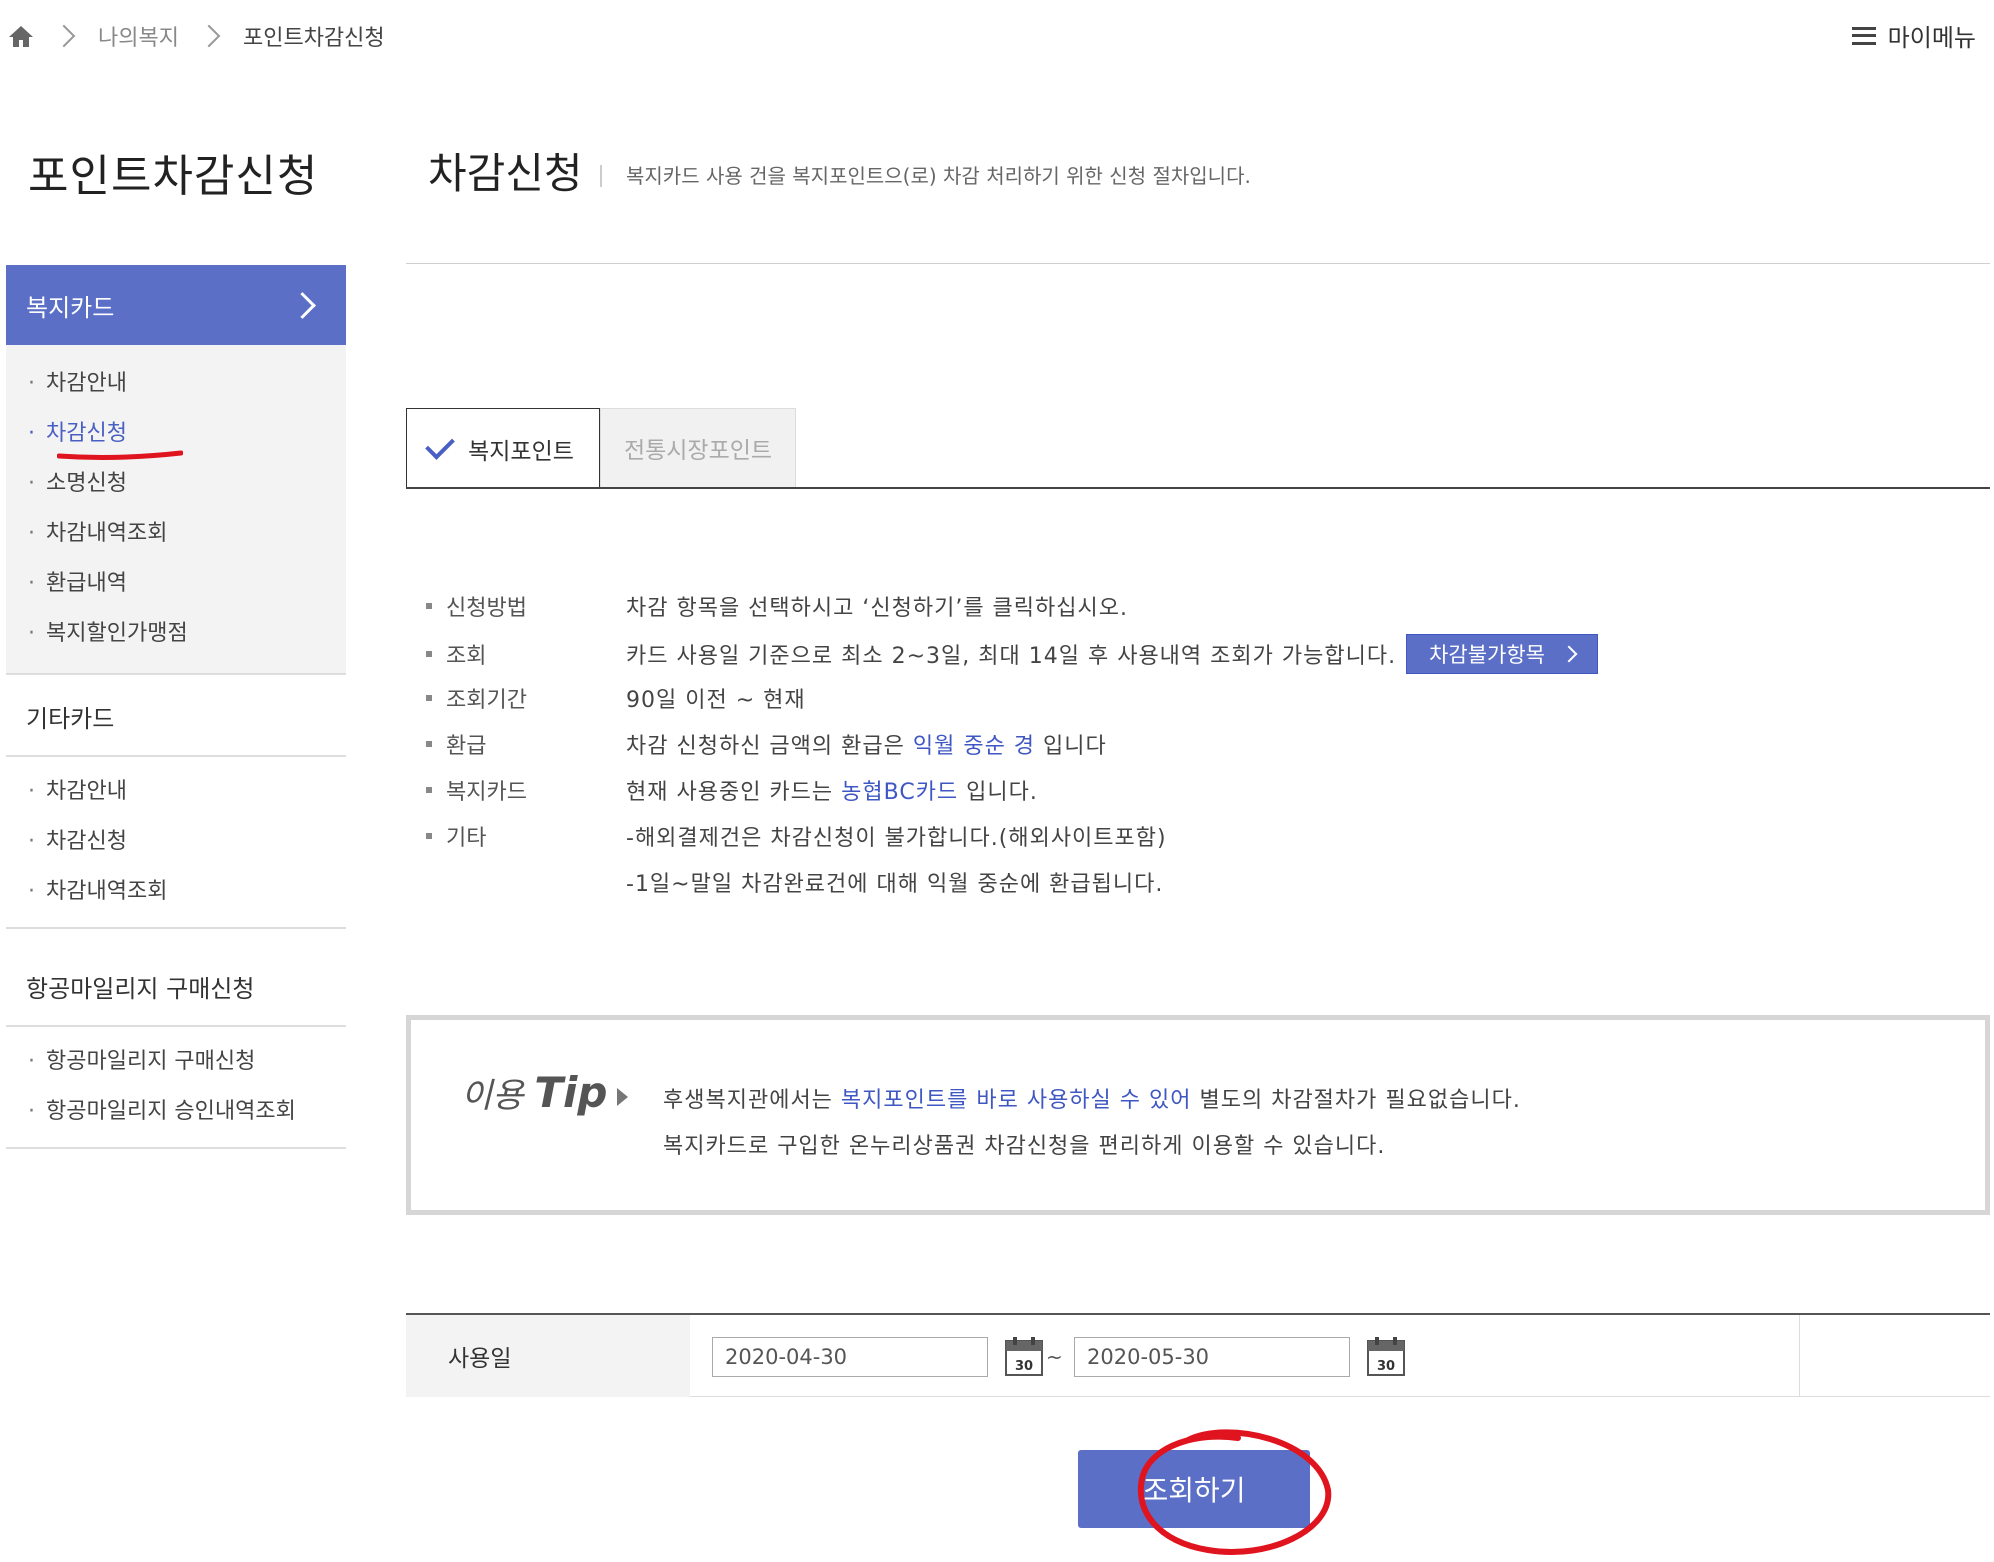 Image resolution: width=1994 pixels, height=1562 pixels. What do you see at coordinates (1024, 1146) in the screenshot?
I see `tip-line-2: 복지카드로 구입한 온누리상품권 차감신청을 편리하게 이용할 수 있습니다.` at bounding box center [1024, 1146].